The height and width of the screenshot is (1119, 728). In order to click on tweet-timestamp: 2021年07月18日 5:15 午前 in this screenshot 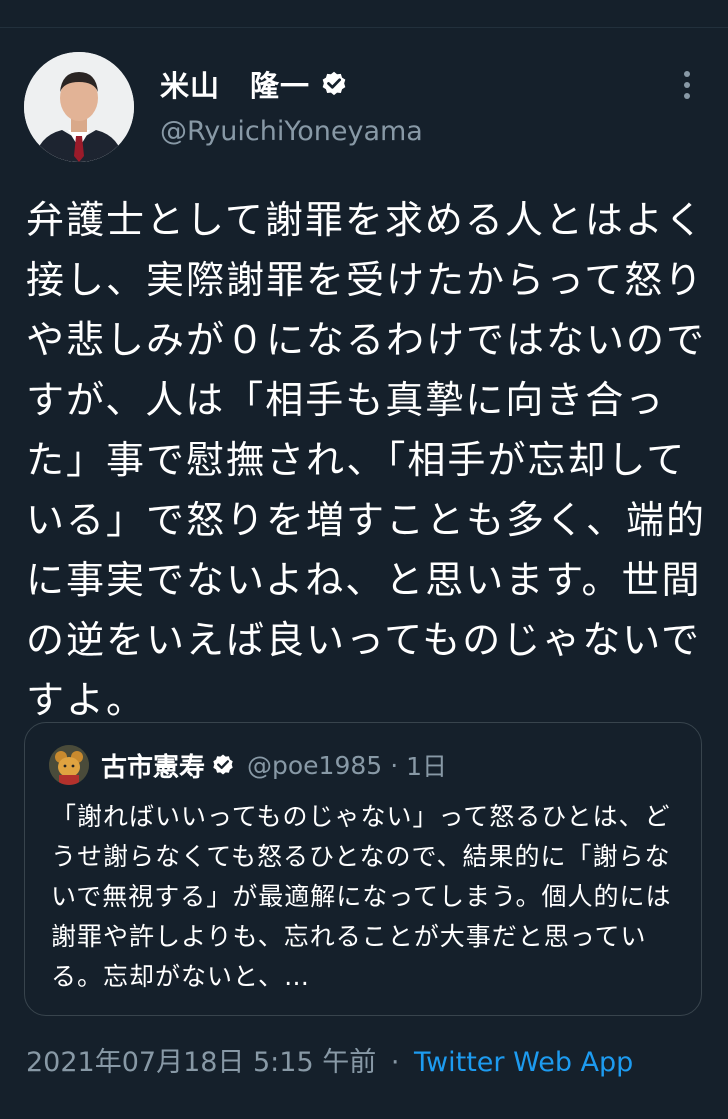, I will do `click(201, 1062)`.